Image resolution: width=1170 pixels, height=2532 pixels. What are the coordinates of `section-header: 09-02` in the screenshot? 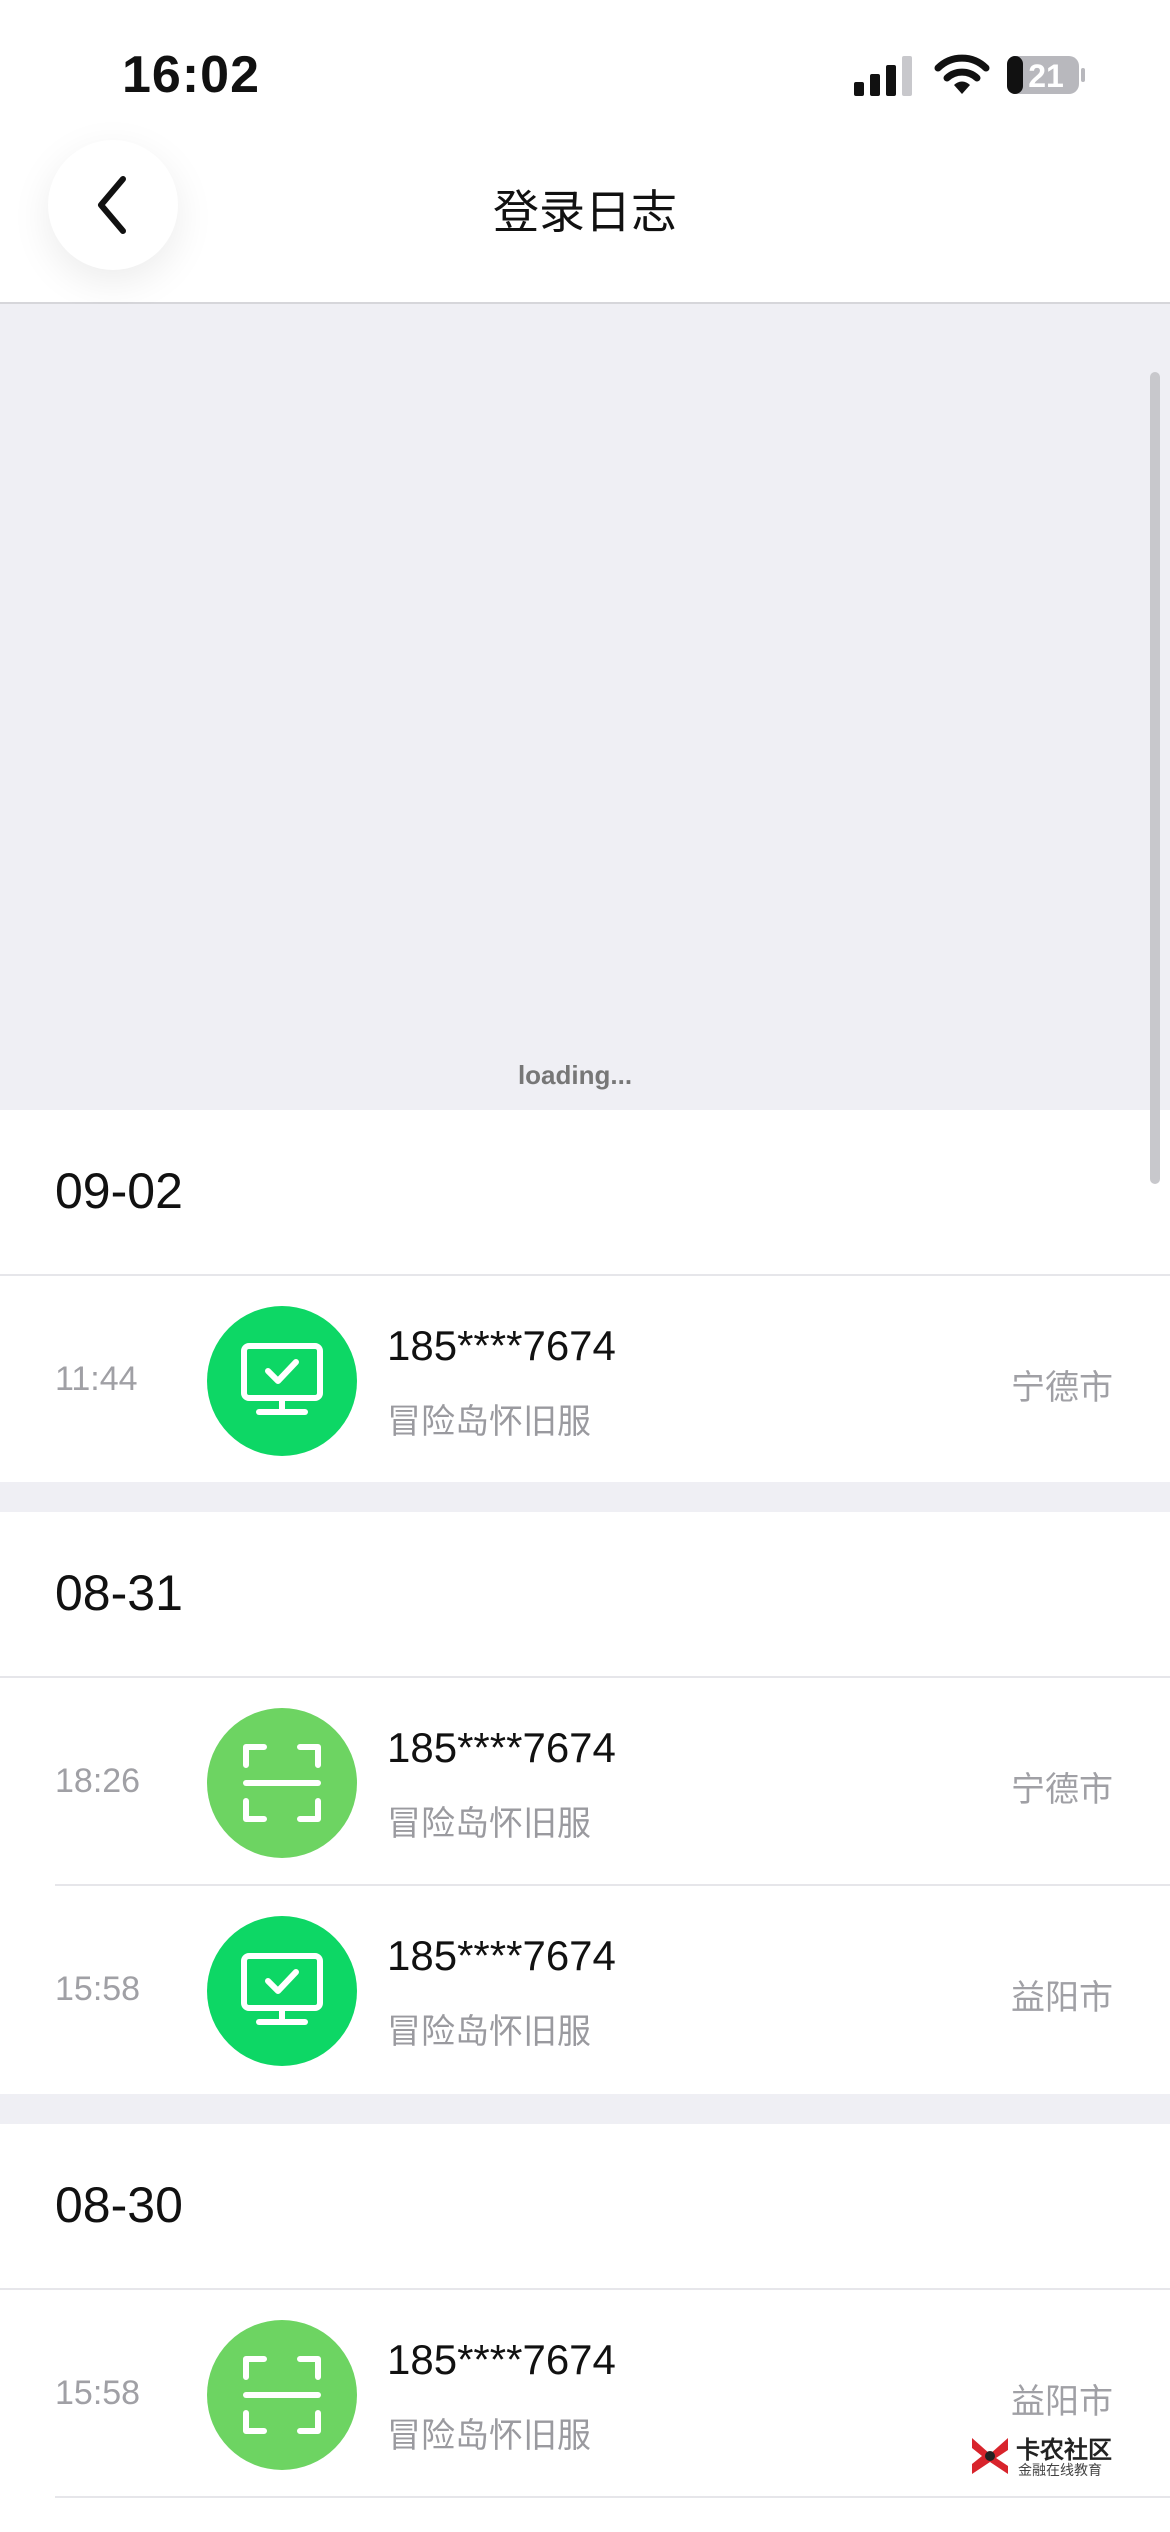 It's located at (585, 1193).